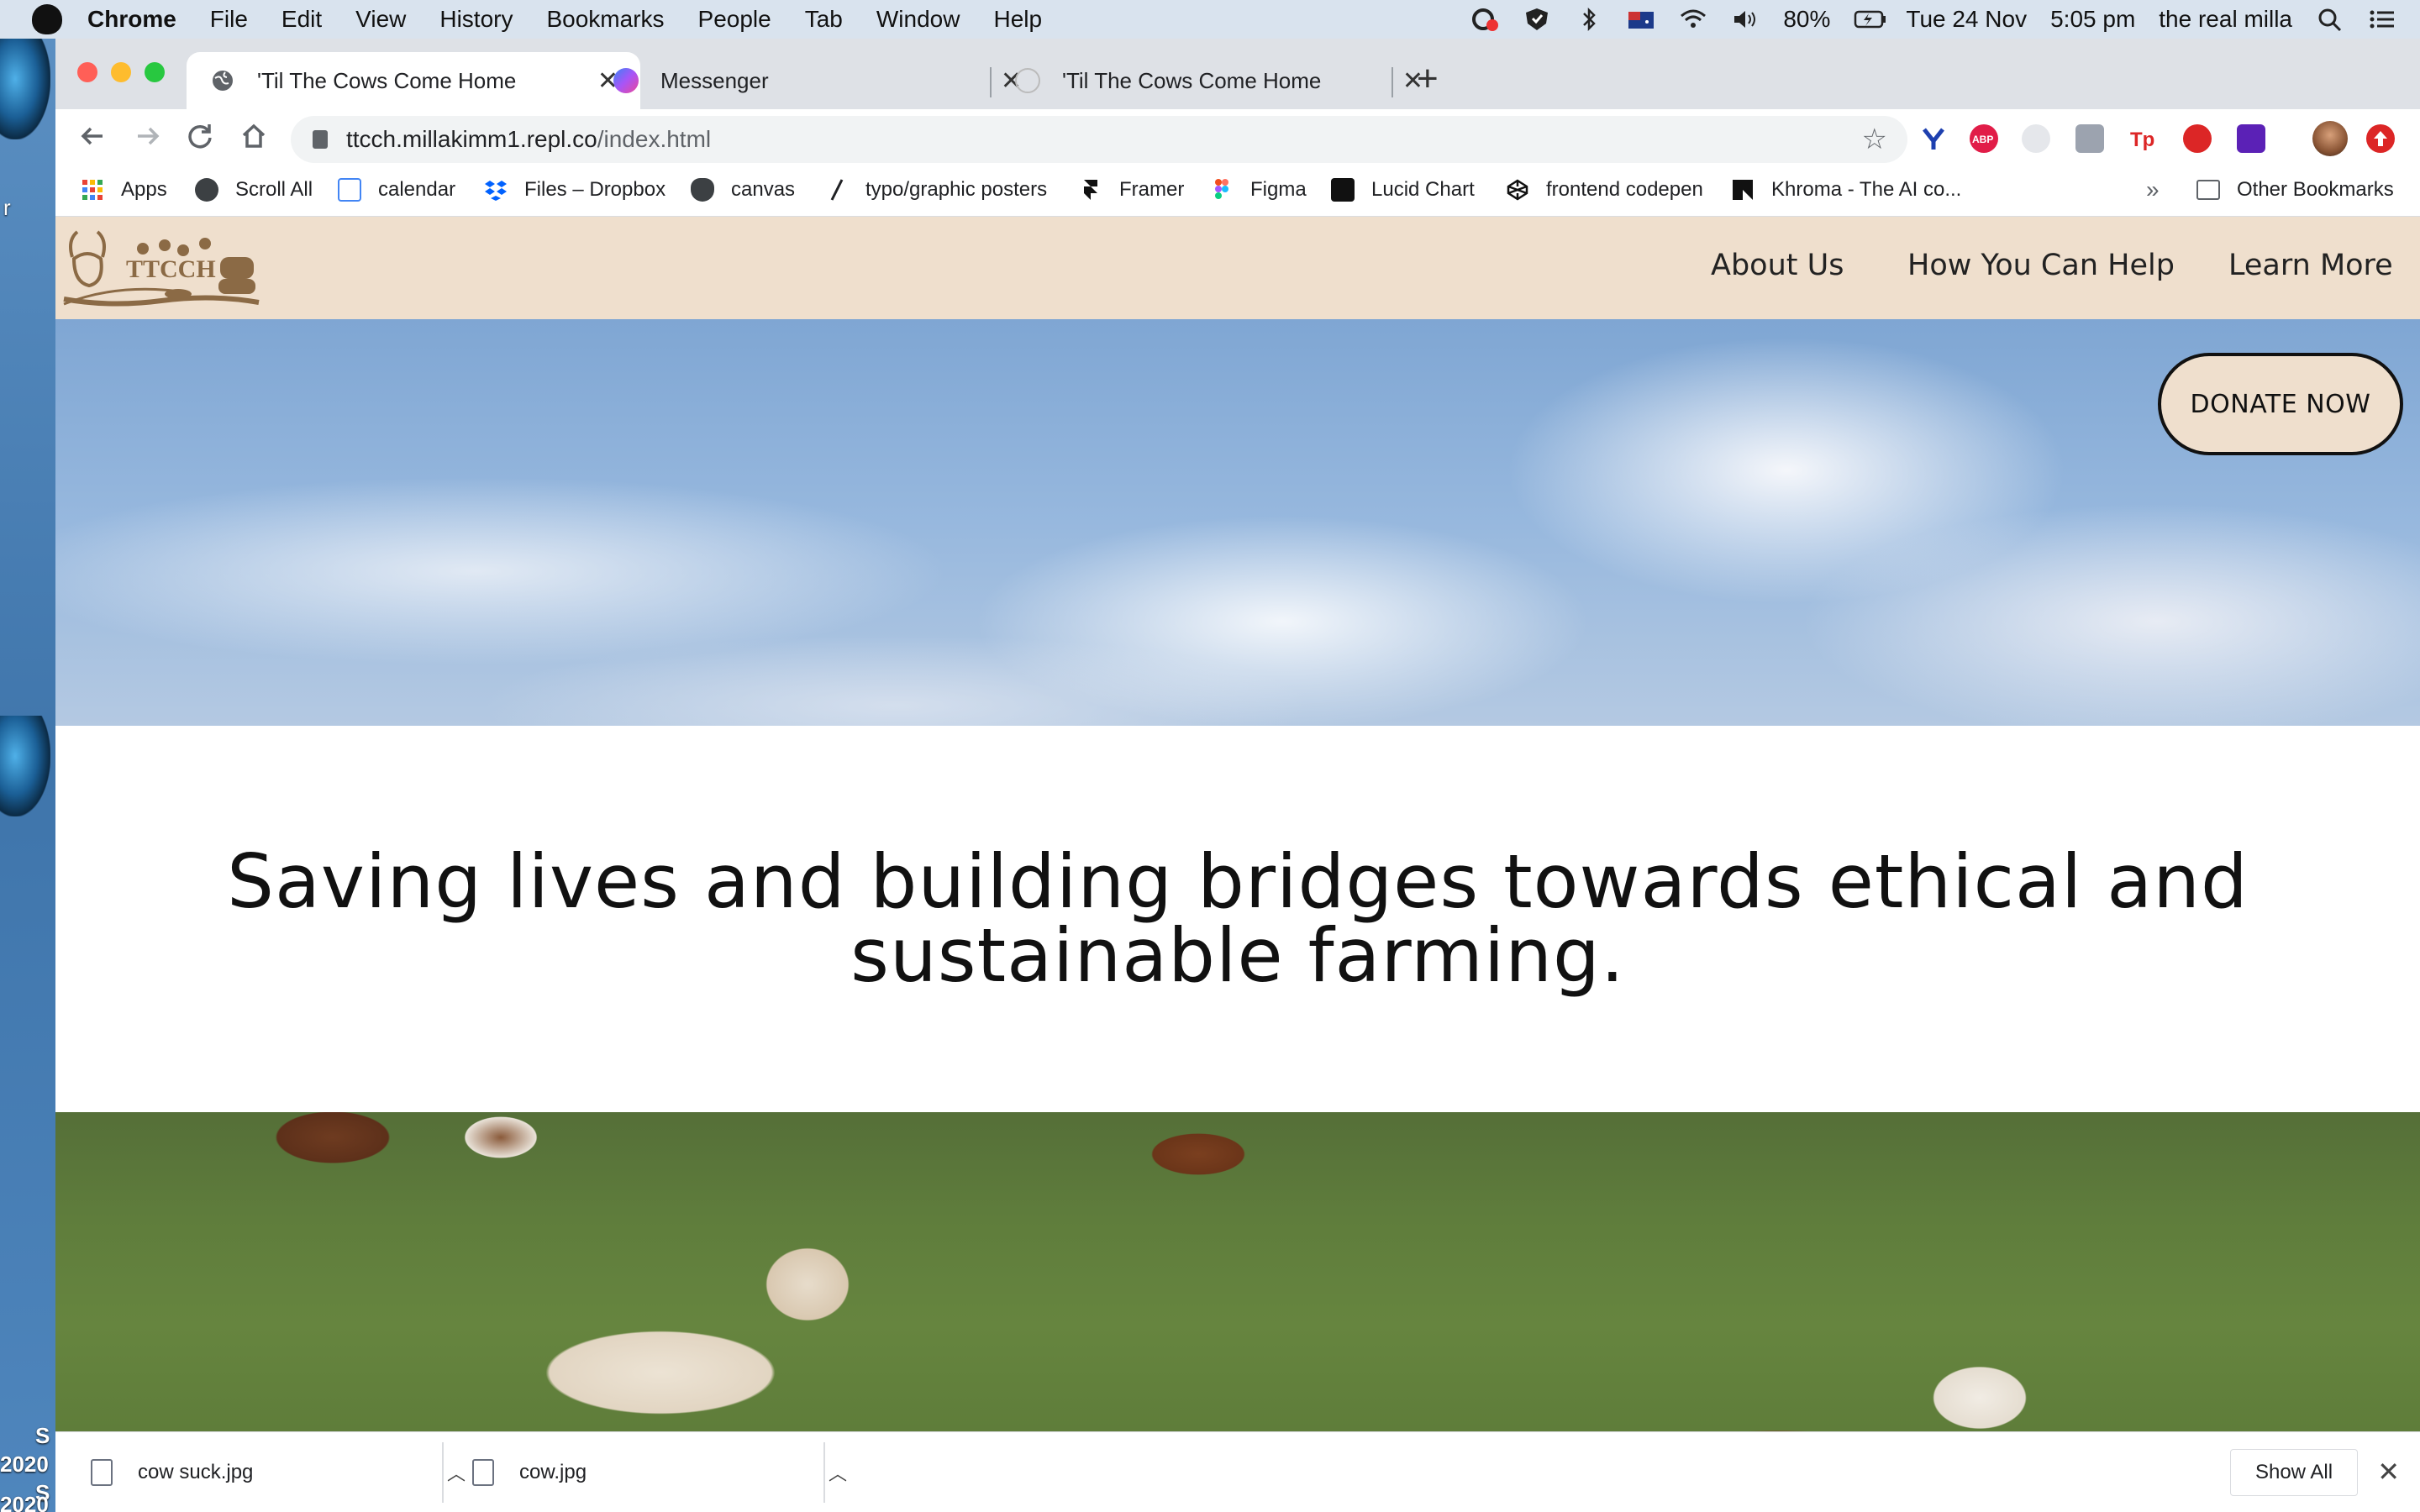 The width and height of the screenshot is (2420, 1512). Describe the element at coordinates (2330, 19) in the screenshot. I see `spotlight-search-icon` at that location.